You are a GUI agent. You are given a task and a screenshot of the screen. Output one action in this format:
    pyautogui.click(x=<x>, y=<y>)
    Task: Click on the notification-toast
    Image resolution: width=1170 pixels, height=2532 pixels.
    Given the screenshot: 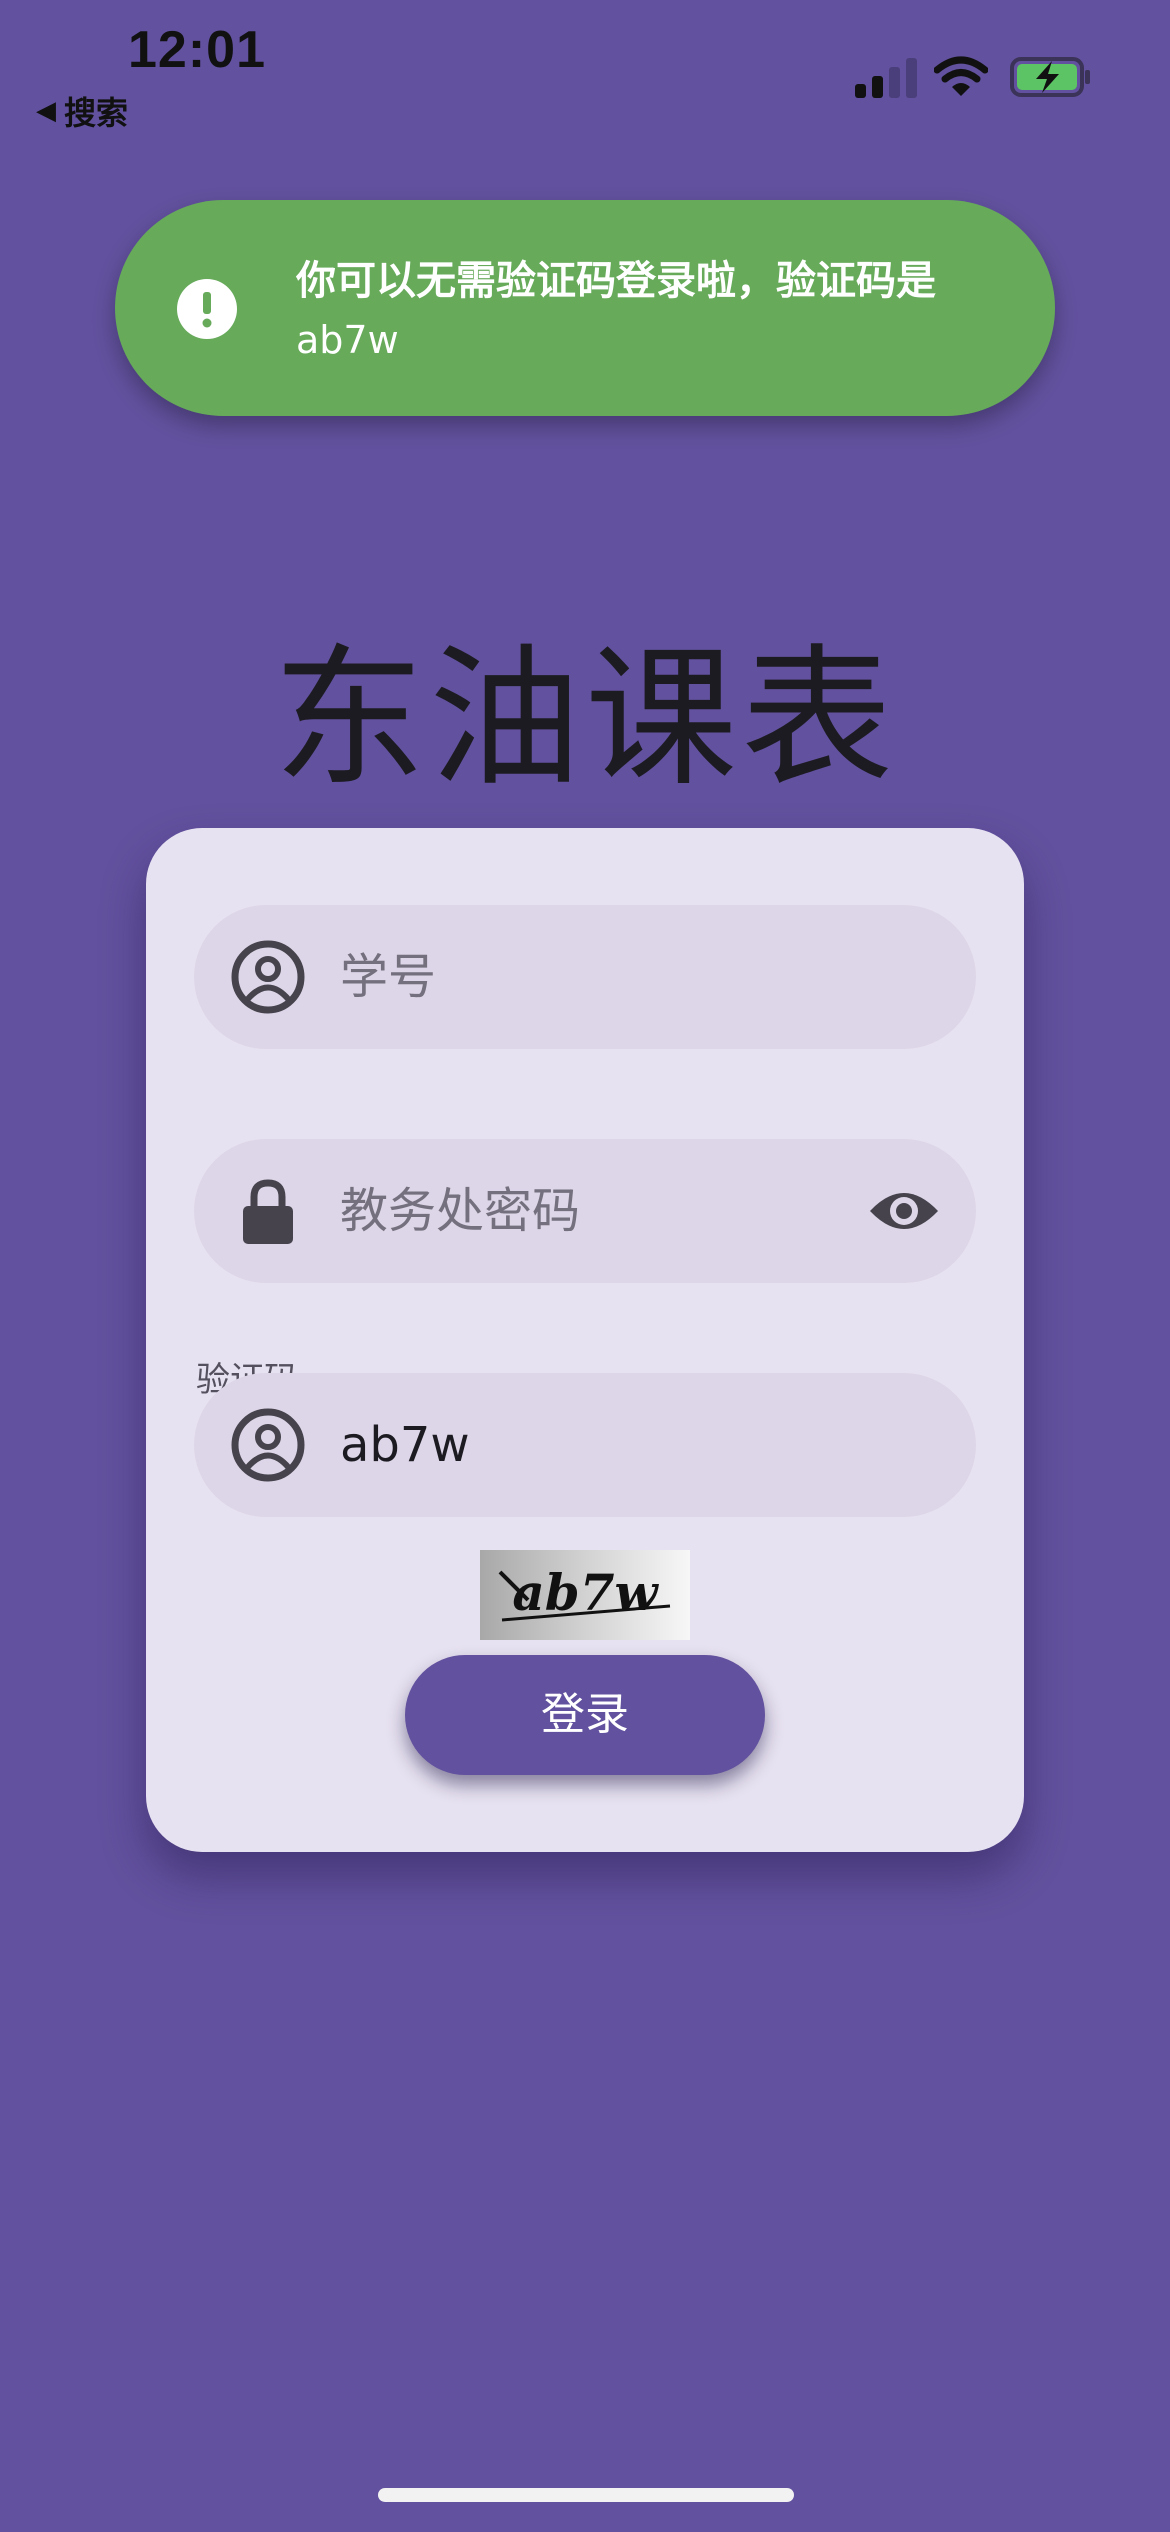 What is the action you would take?
    pyautogui.click(x=585, y=308)
    